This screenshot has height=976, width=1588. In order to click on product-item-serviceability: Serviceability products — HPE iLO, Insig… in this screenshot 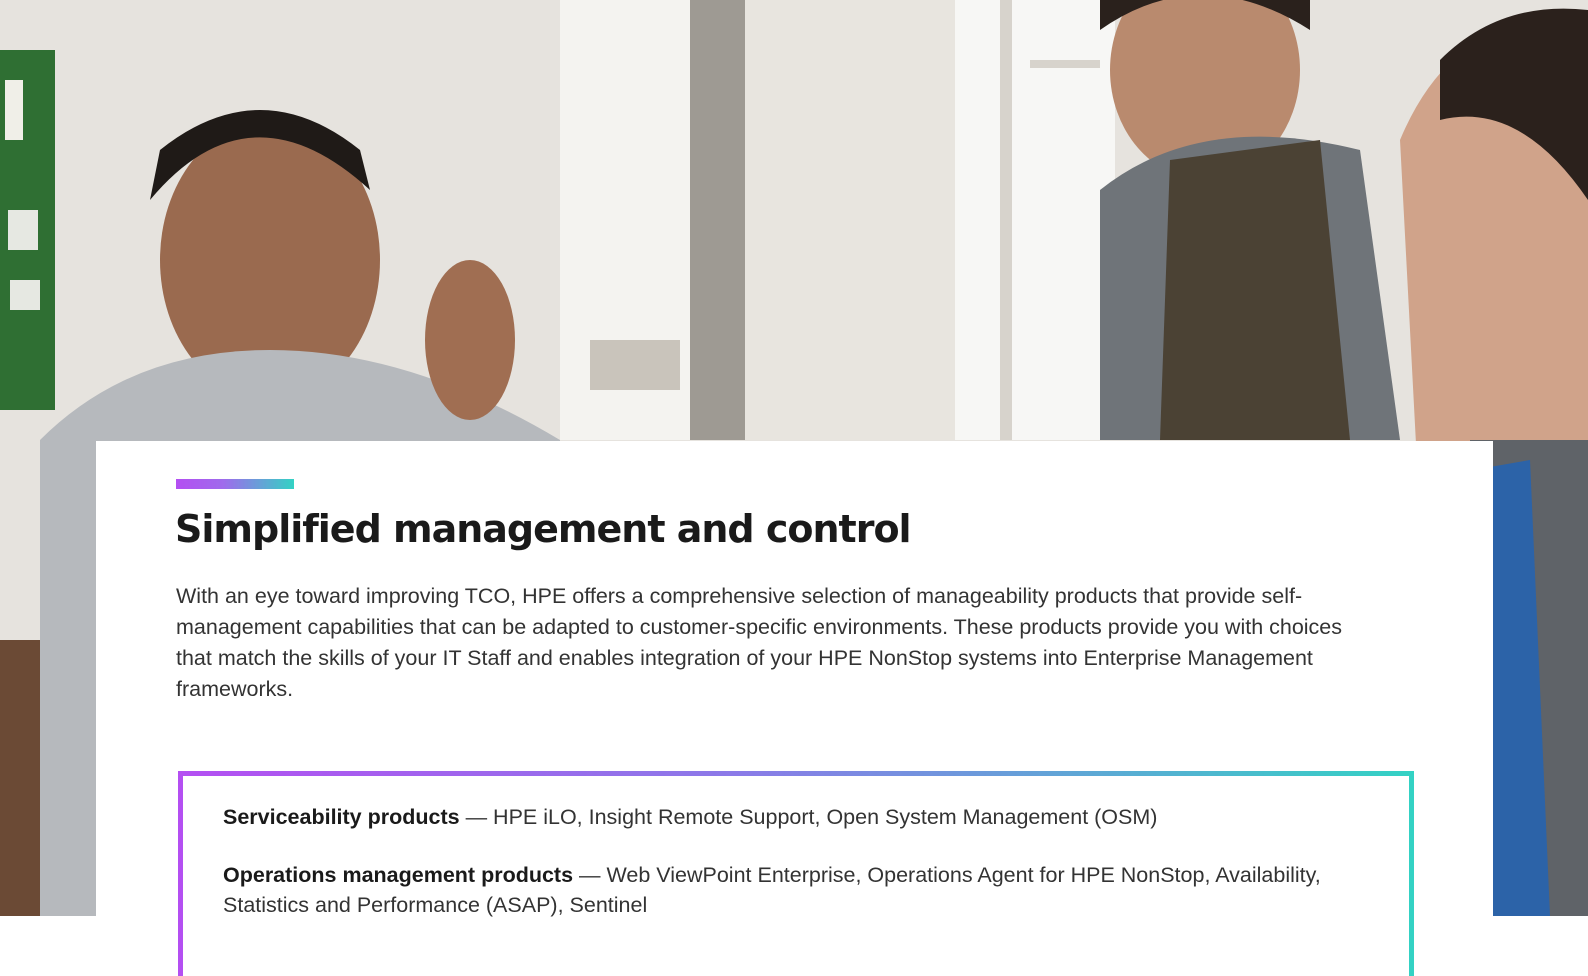, I will do `click(793, 817)`.